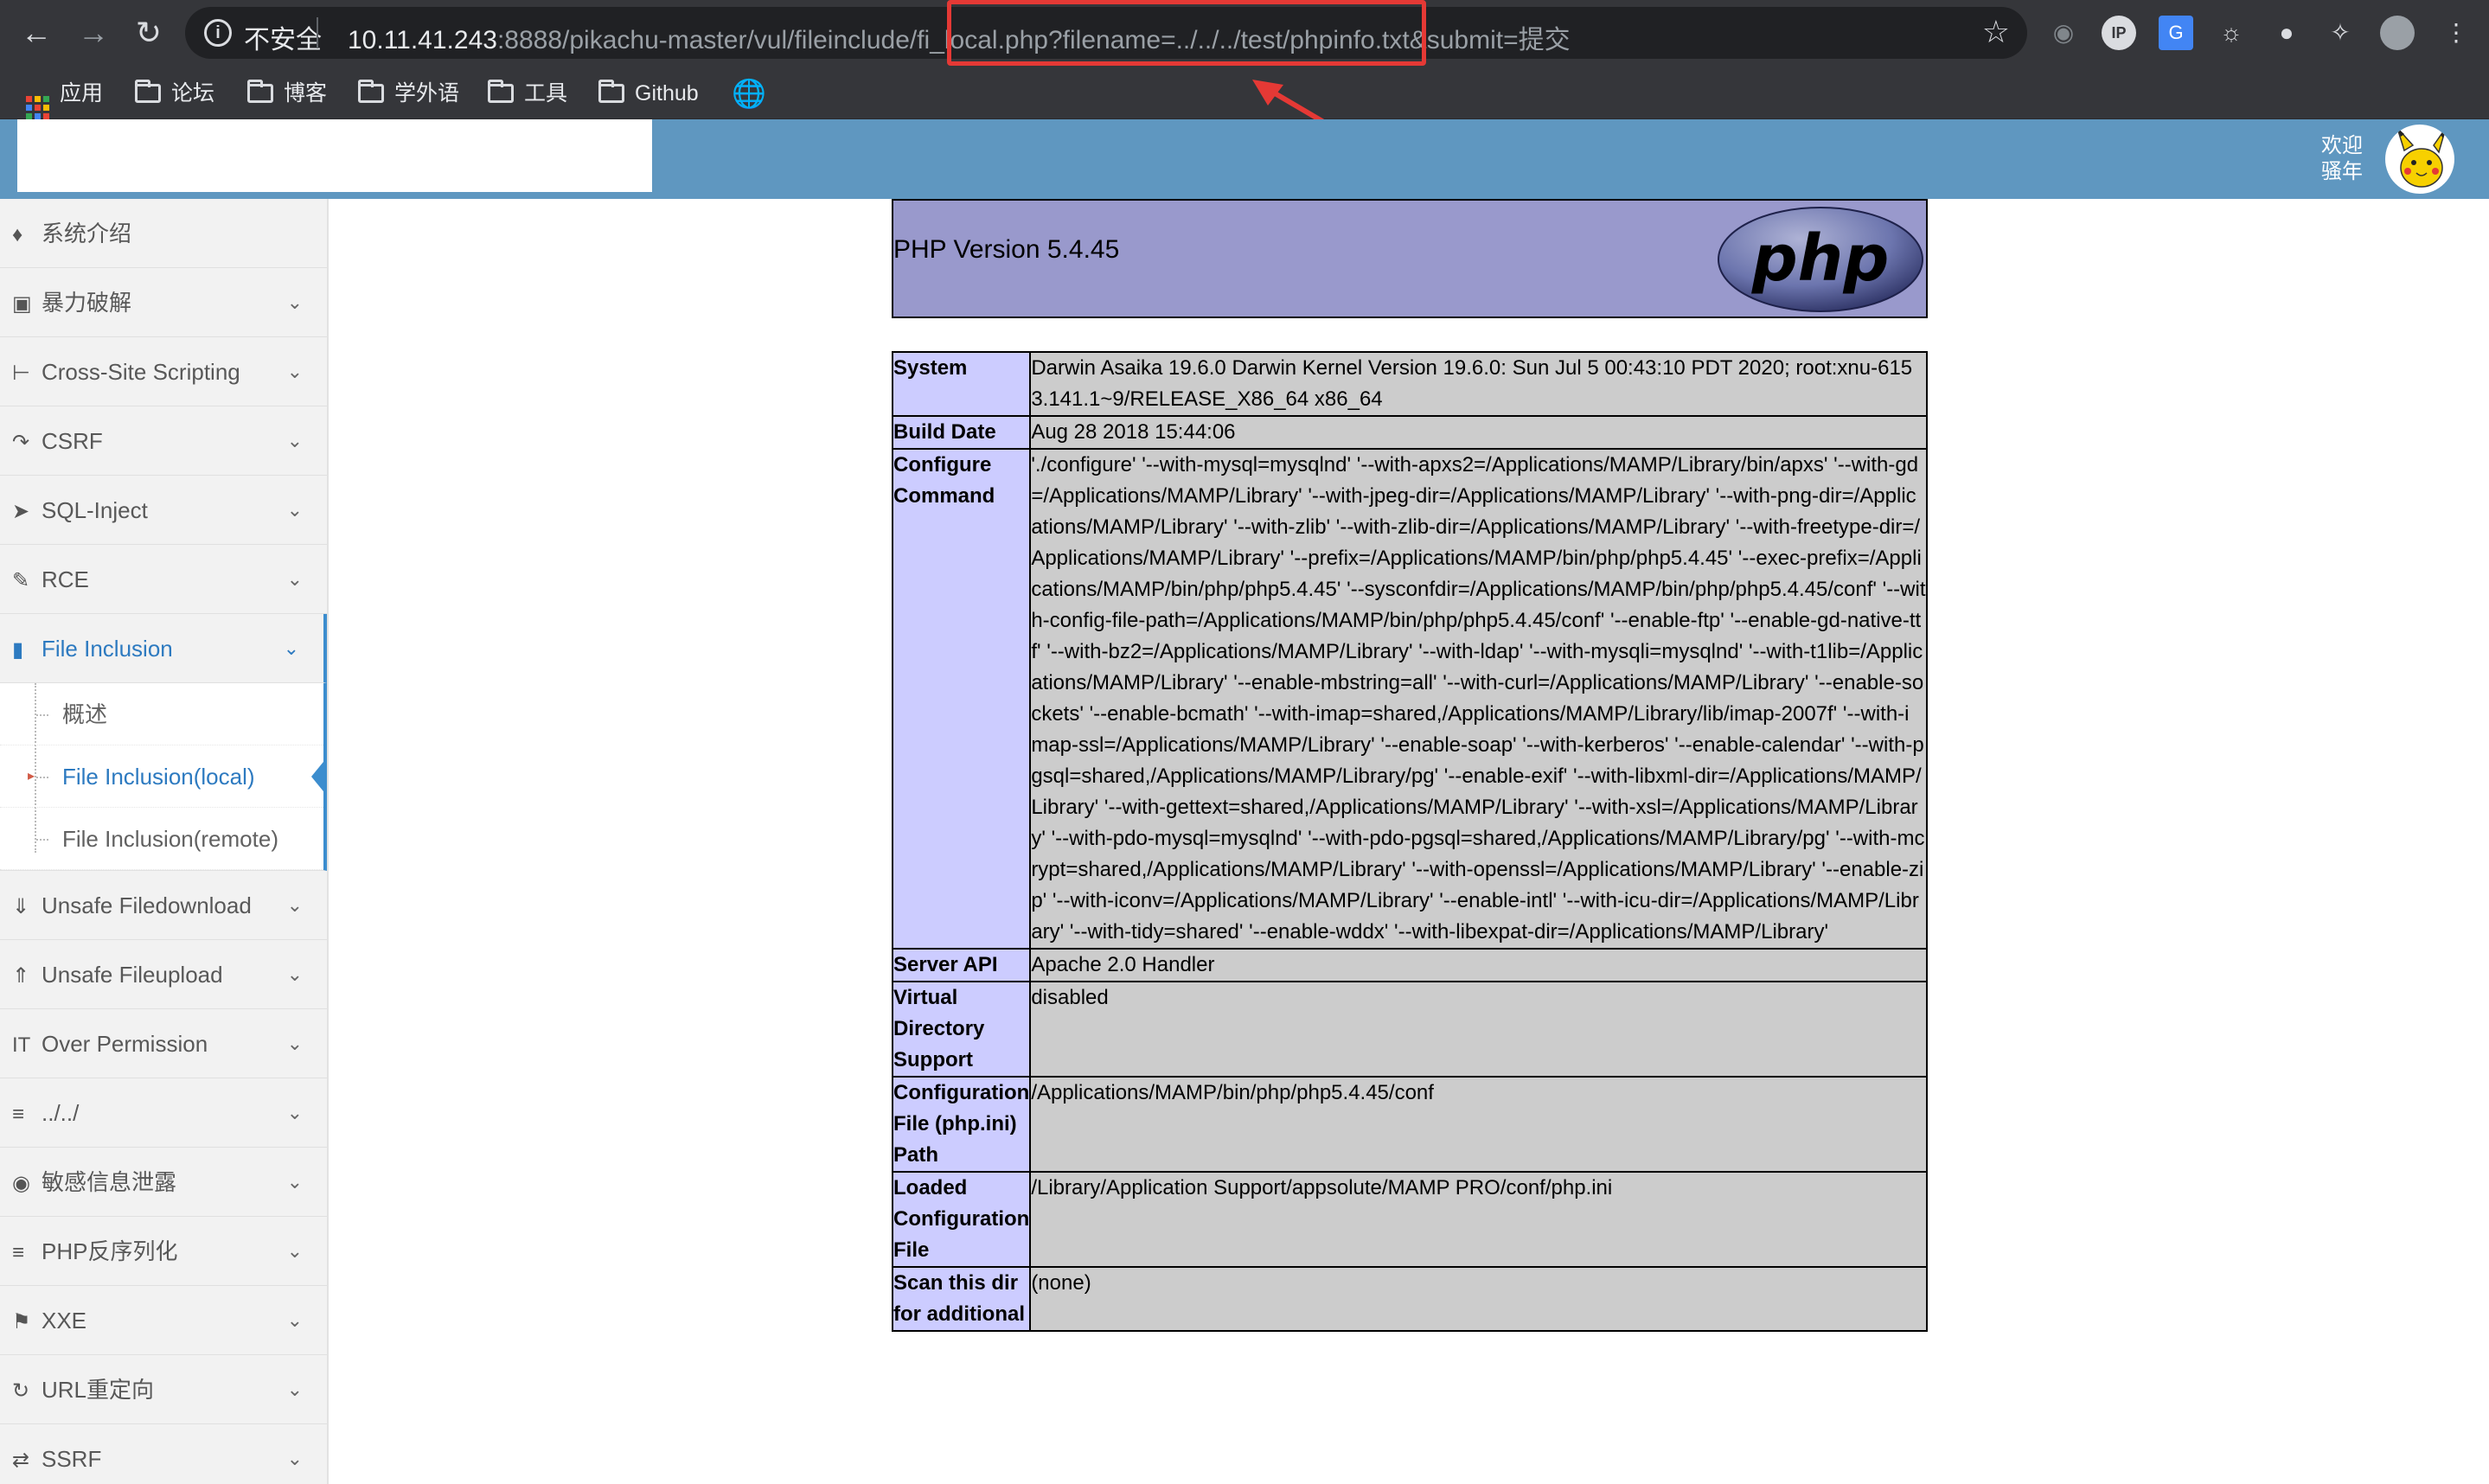 The width and height of the screenshot is (2489, 1484). I want to click on bookmark-folder: Github, so click(648, 94).